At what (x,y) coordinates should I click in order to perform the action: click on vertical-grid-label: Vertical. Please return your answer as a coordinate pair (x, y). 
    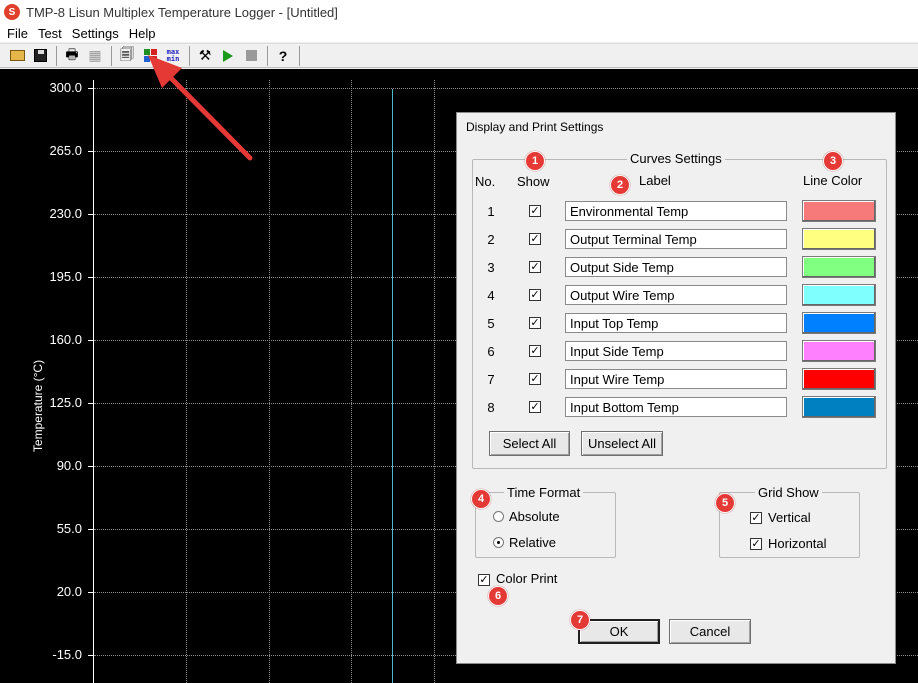
    Looking at the image, I should click on (789, 517).